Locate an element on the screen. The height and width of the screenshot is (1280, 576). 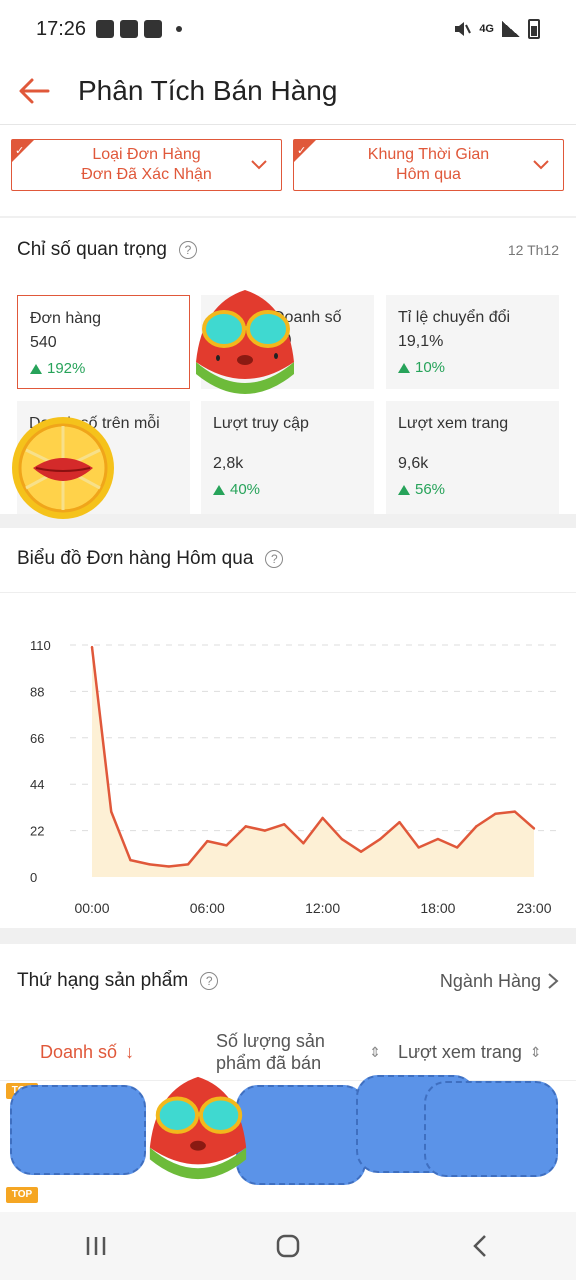
y-tick-label: 22 is located at coordinates (37, 831).